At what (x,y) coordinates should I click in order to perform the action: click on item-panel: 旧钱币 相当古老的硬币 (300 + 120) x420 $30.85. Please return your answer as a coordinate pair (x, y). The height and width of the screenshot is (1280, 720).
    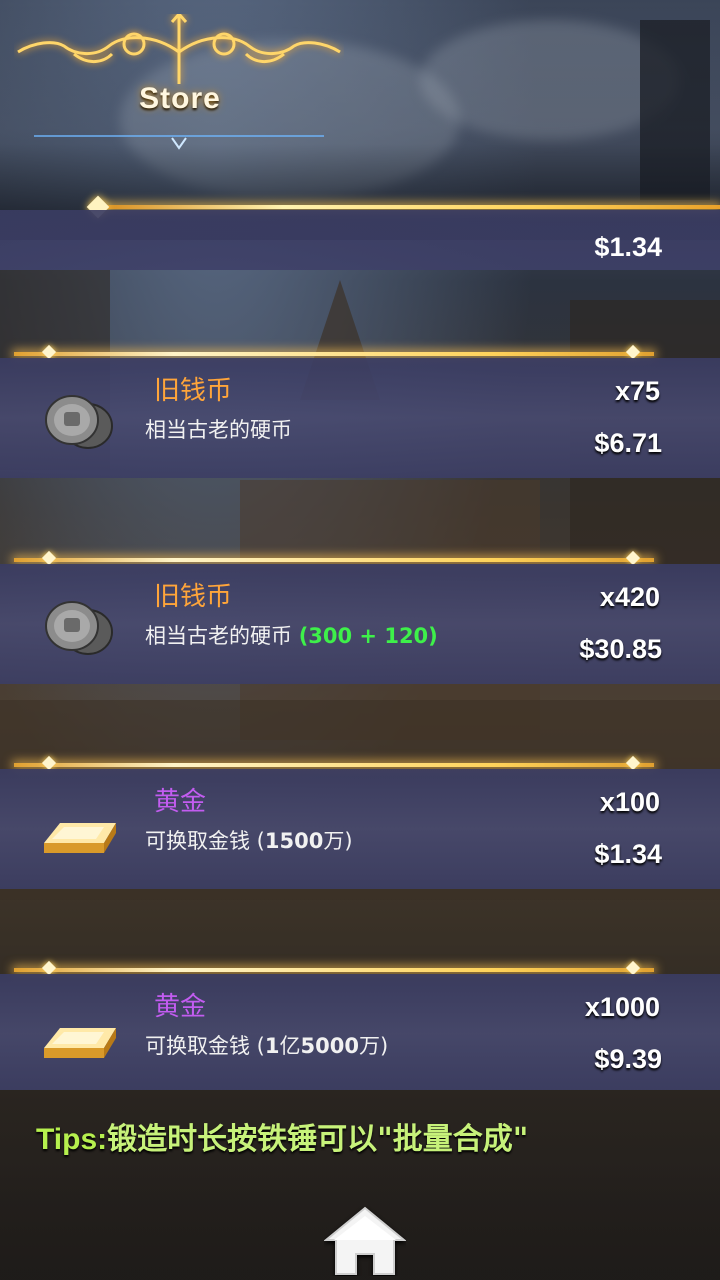
    Looking at the image, I should click on (360, 624).